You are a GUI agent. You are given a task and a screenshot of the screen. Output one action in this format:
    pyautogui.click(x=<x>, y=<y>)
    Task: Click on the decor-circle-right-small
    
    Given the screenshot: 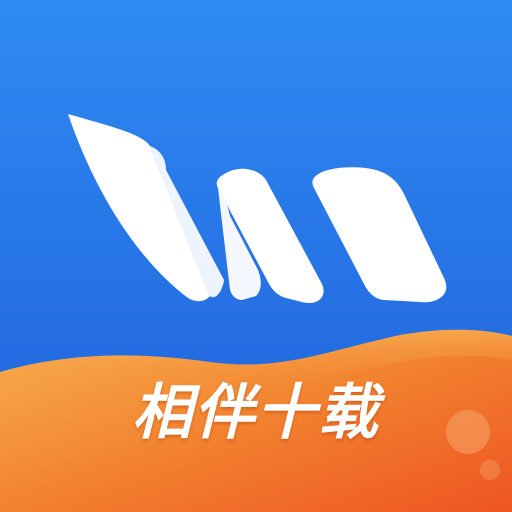 What is the action you would take?
    pyautogui.click(x=490, y=470)
    